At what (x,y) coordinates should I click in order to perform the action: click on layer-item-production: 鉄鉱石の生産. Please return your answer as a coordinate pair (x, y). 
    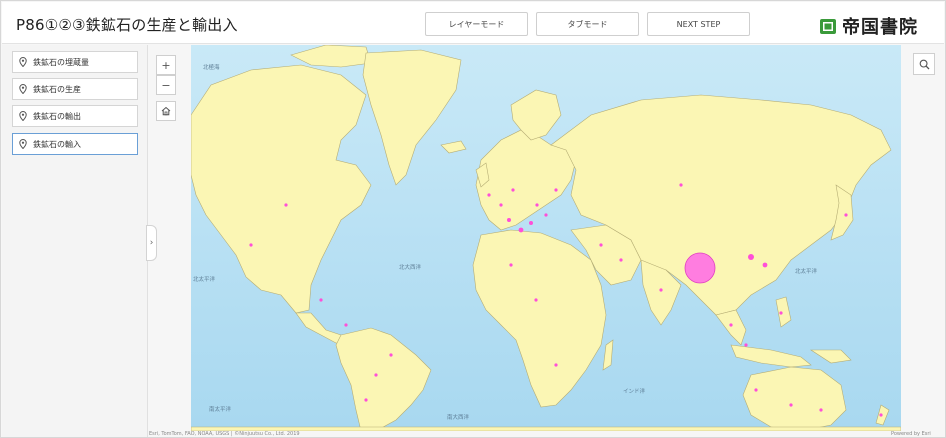
    Looking at the image, I should click on (75, 89).